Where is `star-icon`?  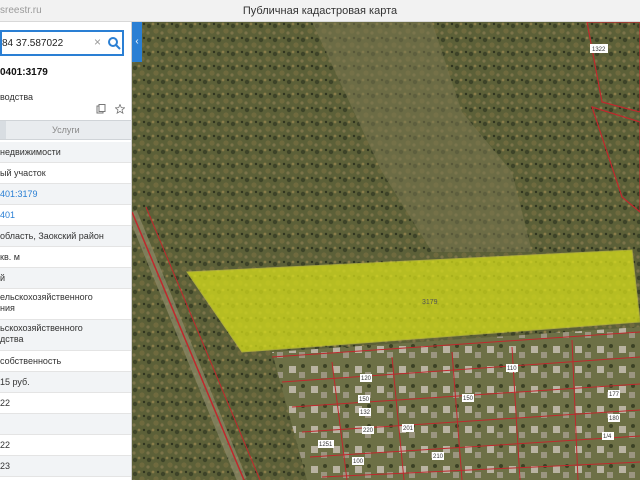 star-icon is located at coordinates (119, 109).